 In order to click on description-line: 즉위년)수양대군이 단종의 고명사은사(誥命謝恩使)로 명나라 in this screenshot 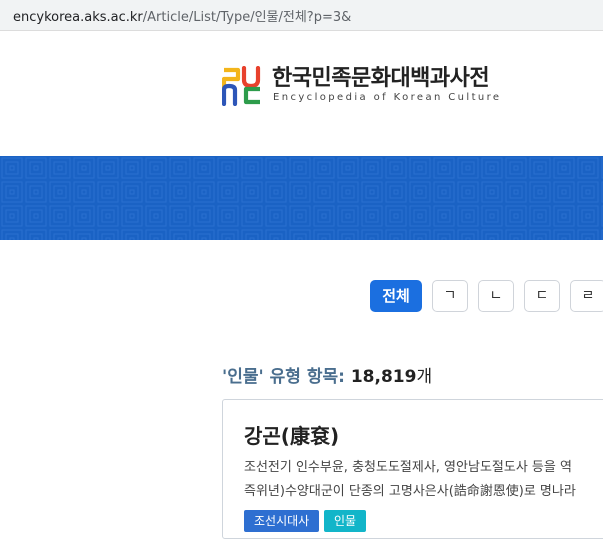, I will do `click(410, 491)`.